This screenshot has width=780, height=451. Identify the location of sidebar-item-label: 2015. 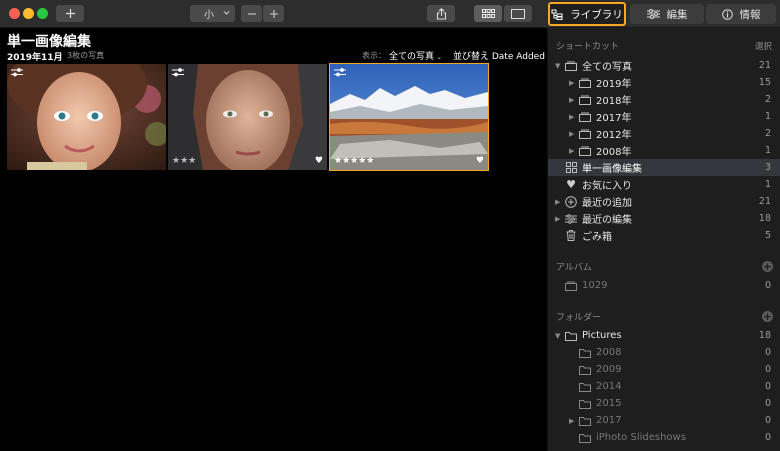
(609, 403).